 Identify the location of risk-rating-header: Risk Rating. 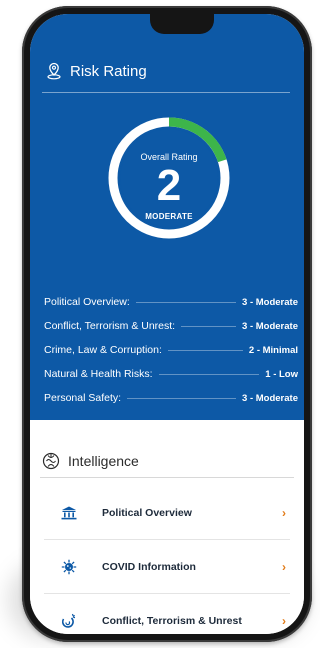
(96, 71).